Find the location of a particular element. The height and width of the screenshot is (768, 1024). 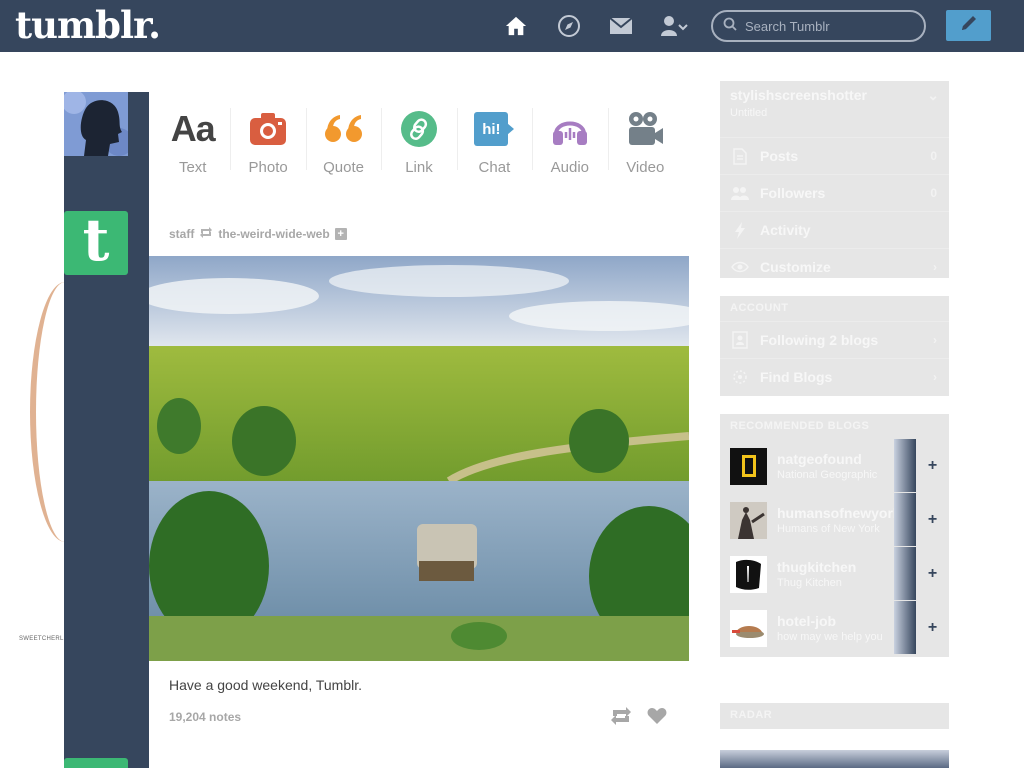

top-navigation-bar: tumblr. is located at coordinates (512, 26).